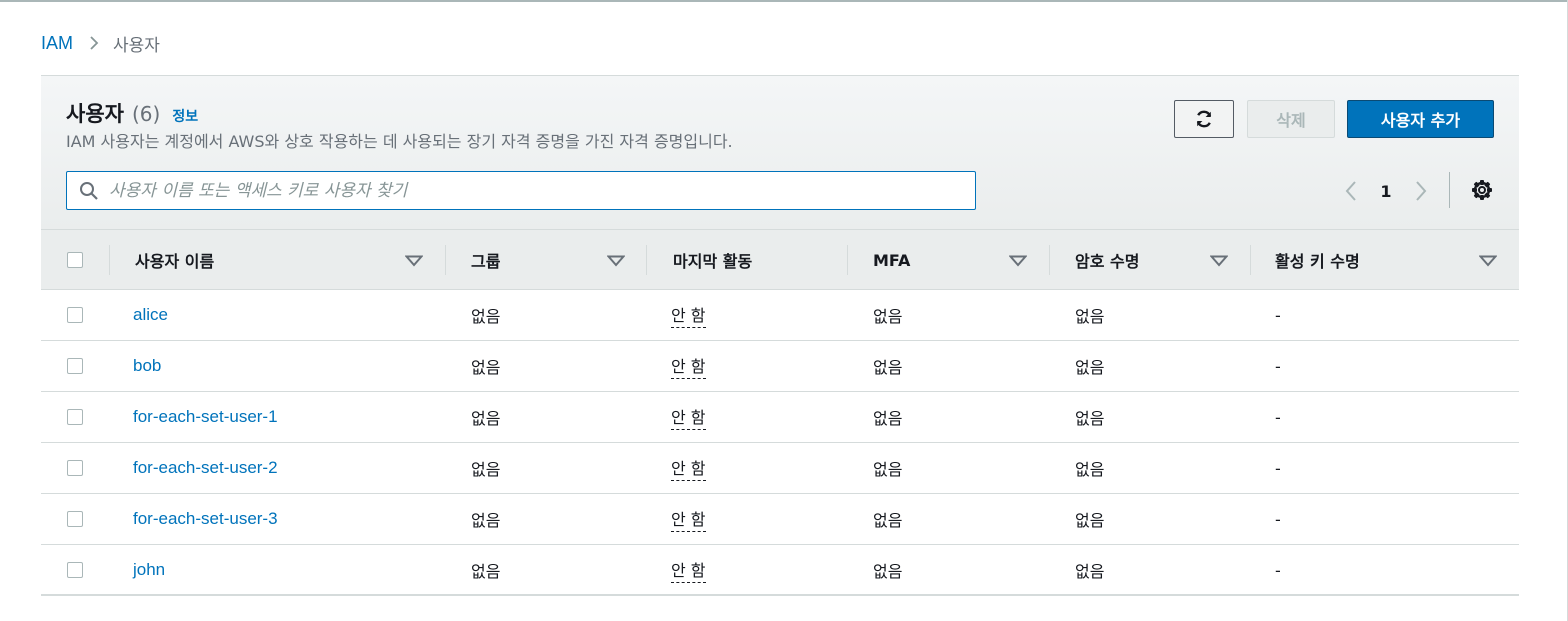 The height and width of the screenshot is (621, 1568). I want to click on column-header-mfa: MFA, so click(891, 260).